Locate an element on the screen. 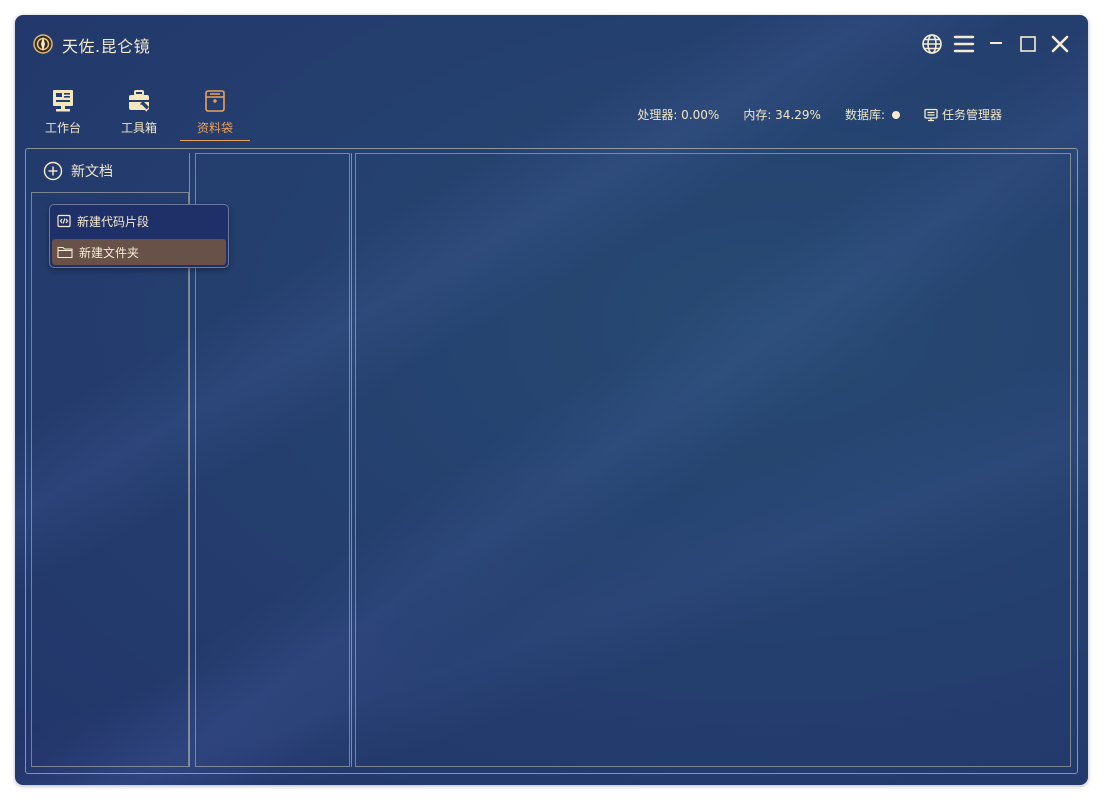 The width and height of the screenshot is (1103, 800). menu-item-new-snippet: 新建代码片段 is located at coordinates (139, 221).